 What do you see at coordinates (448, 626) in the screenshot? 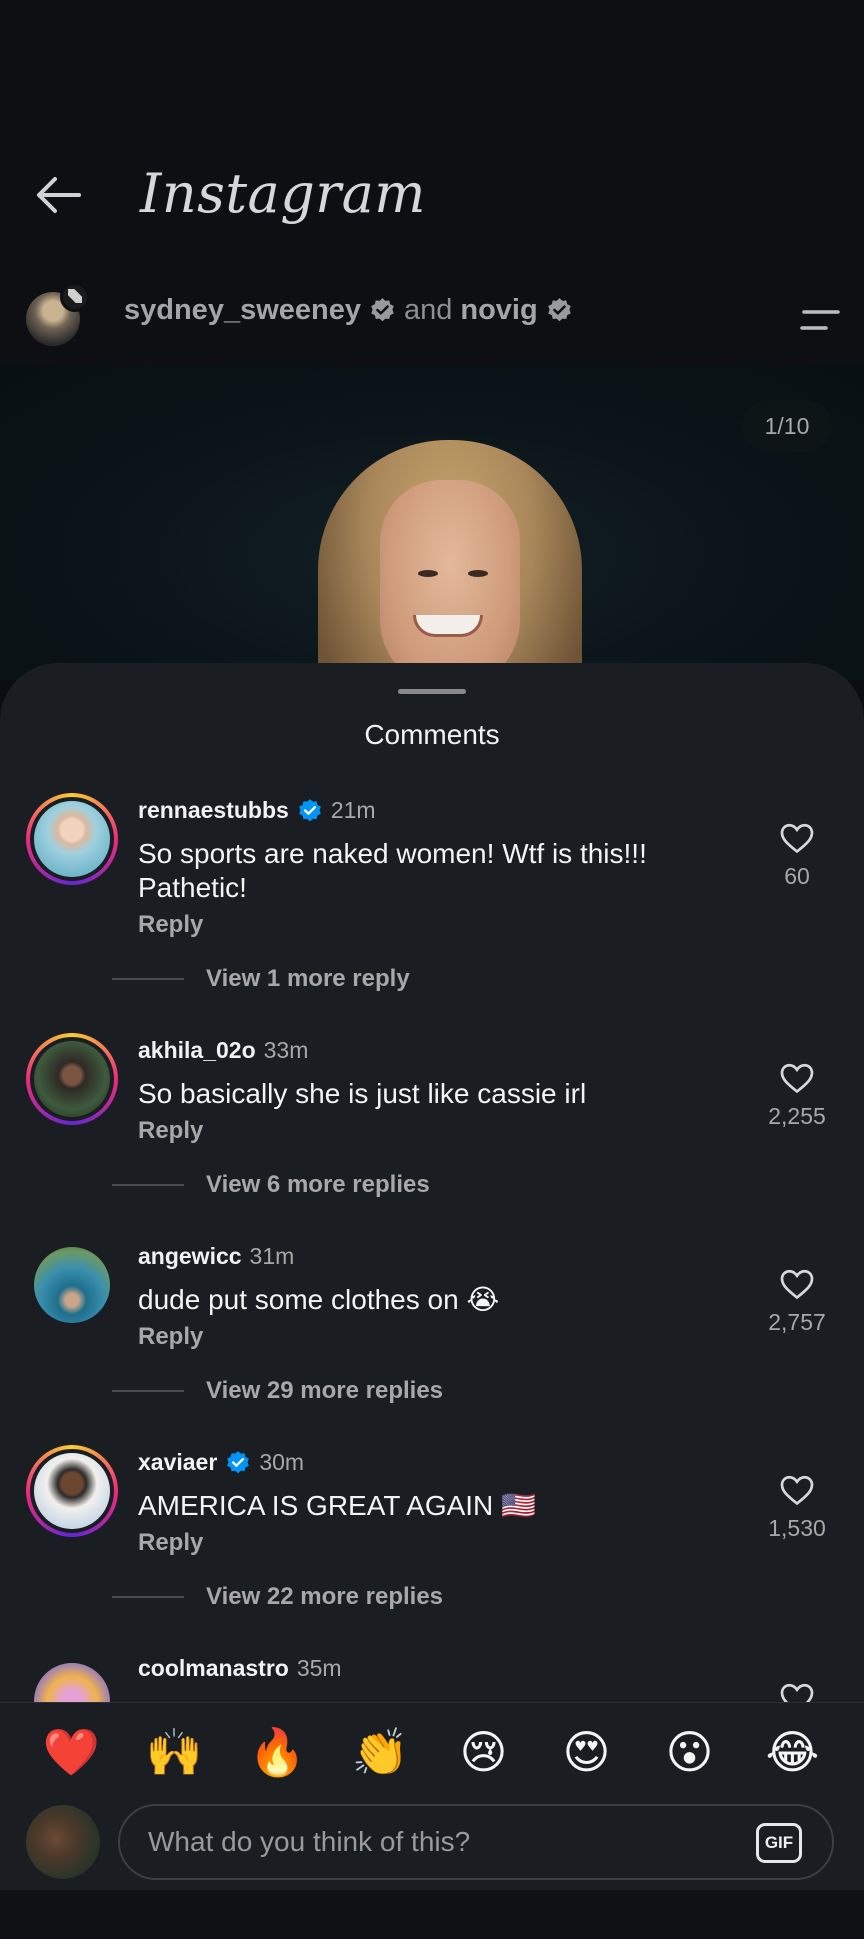
I see `photo-smile` at bounding box center [448, 626].